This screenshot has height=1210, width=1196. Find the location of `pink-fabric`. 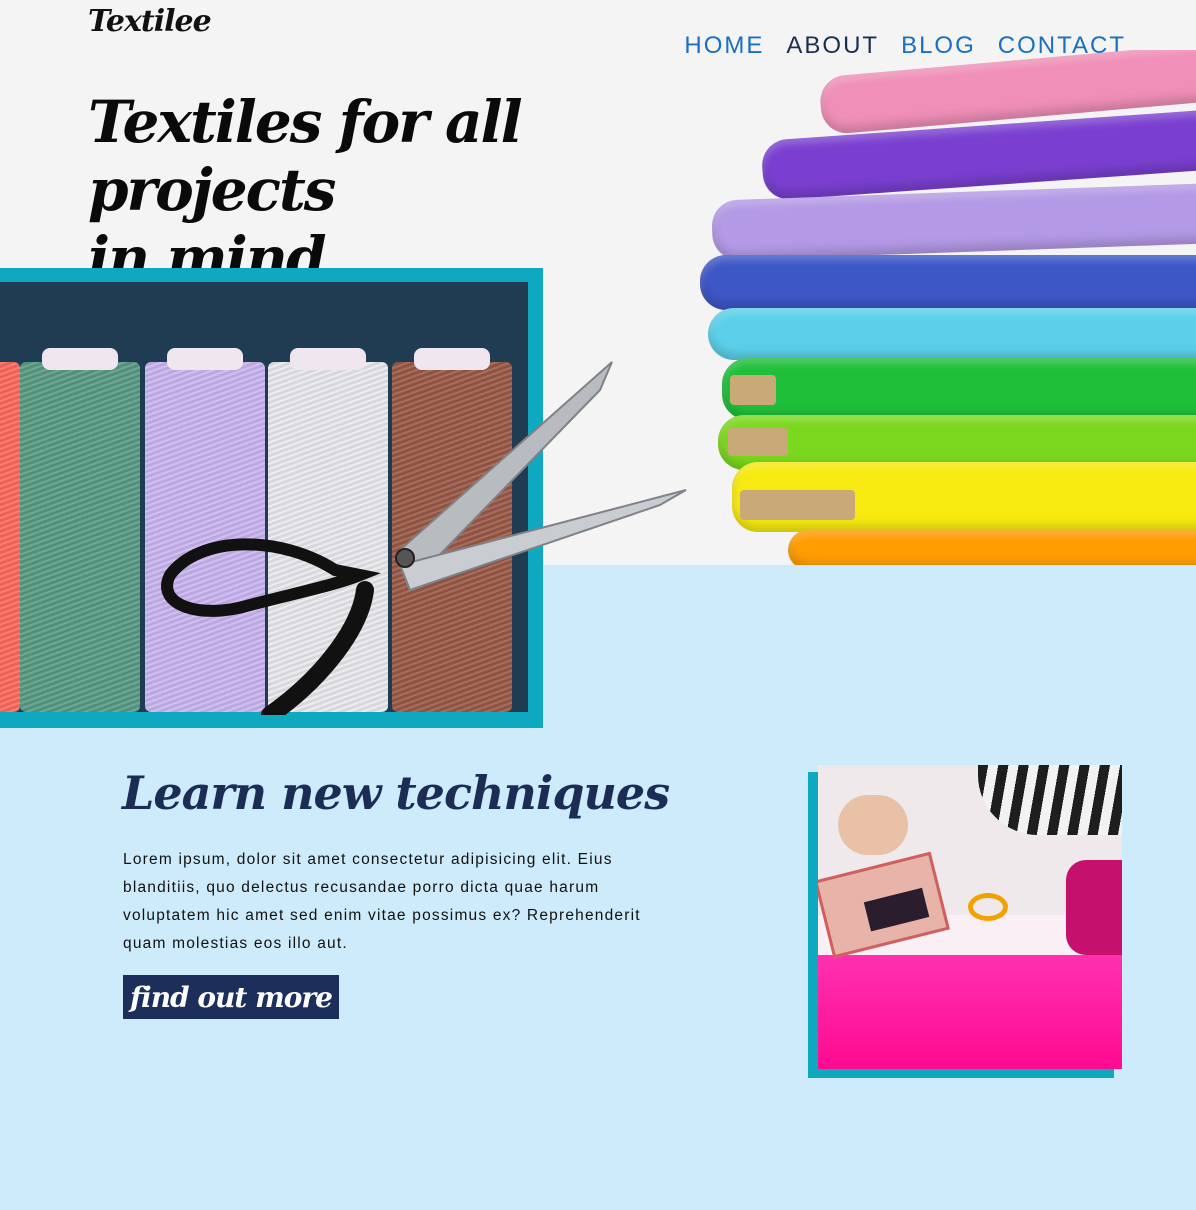

pink-fabric is located at coordinates (970, 1004).